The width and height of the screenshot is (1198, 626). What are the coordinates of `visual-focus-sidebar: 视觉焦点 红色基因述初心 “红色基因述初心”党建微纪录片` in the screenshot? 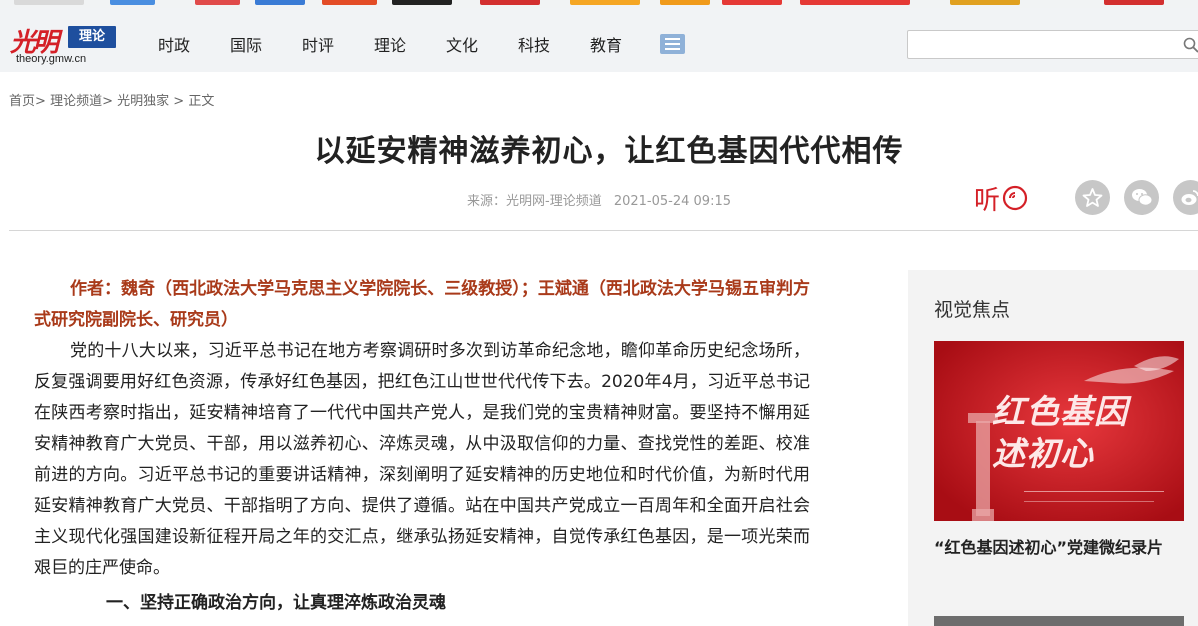 It's located at (1053, 448).